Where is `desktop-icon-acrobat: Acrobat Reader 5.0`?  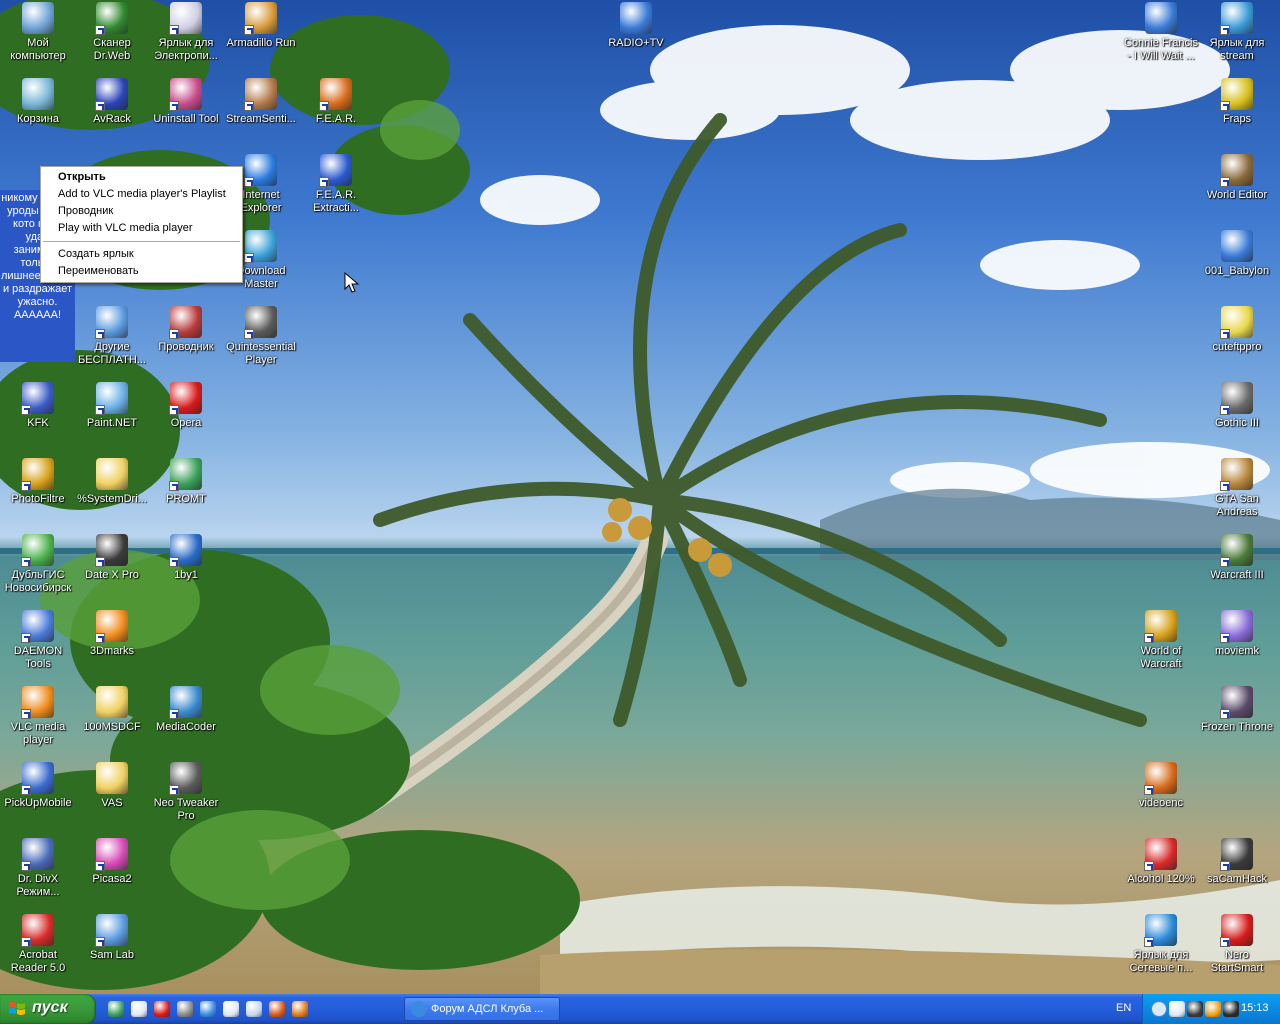
desktop-icon-acrobat: Acrobat Reader 5.0 is located at coordinates (38, 944).